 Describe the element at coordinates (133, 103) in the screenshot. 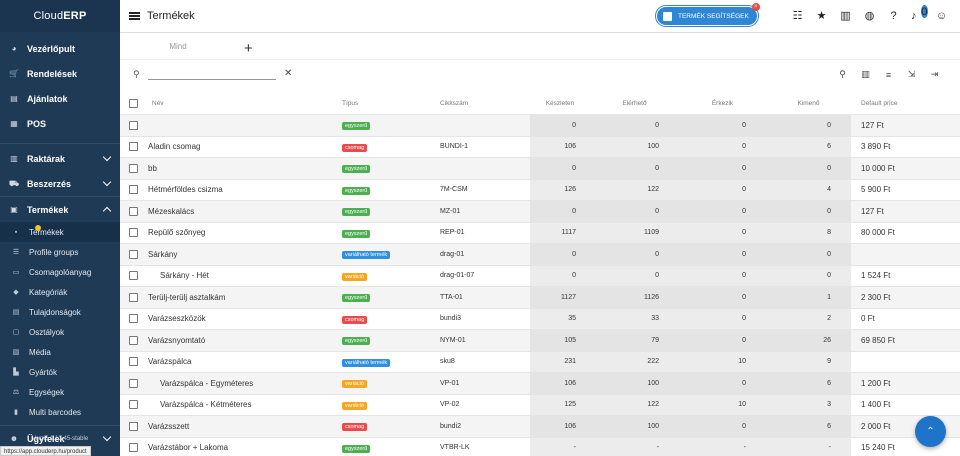

I see `select-all-checkbox` at that location.